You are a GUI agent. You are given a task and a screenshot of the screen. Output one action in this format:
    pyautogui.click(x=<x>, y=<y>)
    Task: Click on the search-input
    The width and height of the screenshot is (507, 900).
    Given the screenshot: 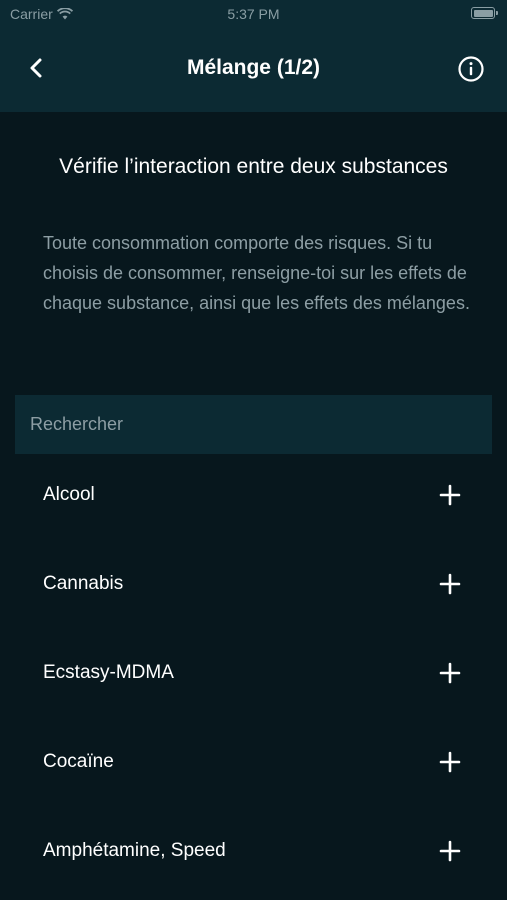 What is the action you would take?
    pyautogui.click(x=261, y=424)
    